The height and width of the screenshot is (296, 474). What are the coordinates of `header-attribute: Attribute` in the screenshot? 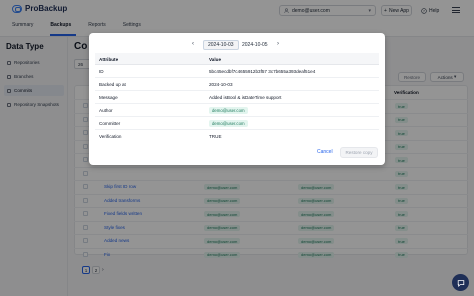 It's located at (109, 59).